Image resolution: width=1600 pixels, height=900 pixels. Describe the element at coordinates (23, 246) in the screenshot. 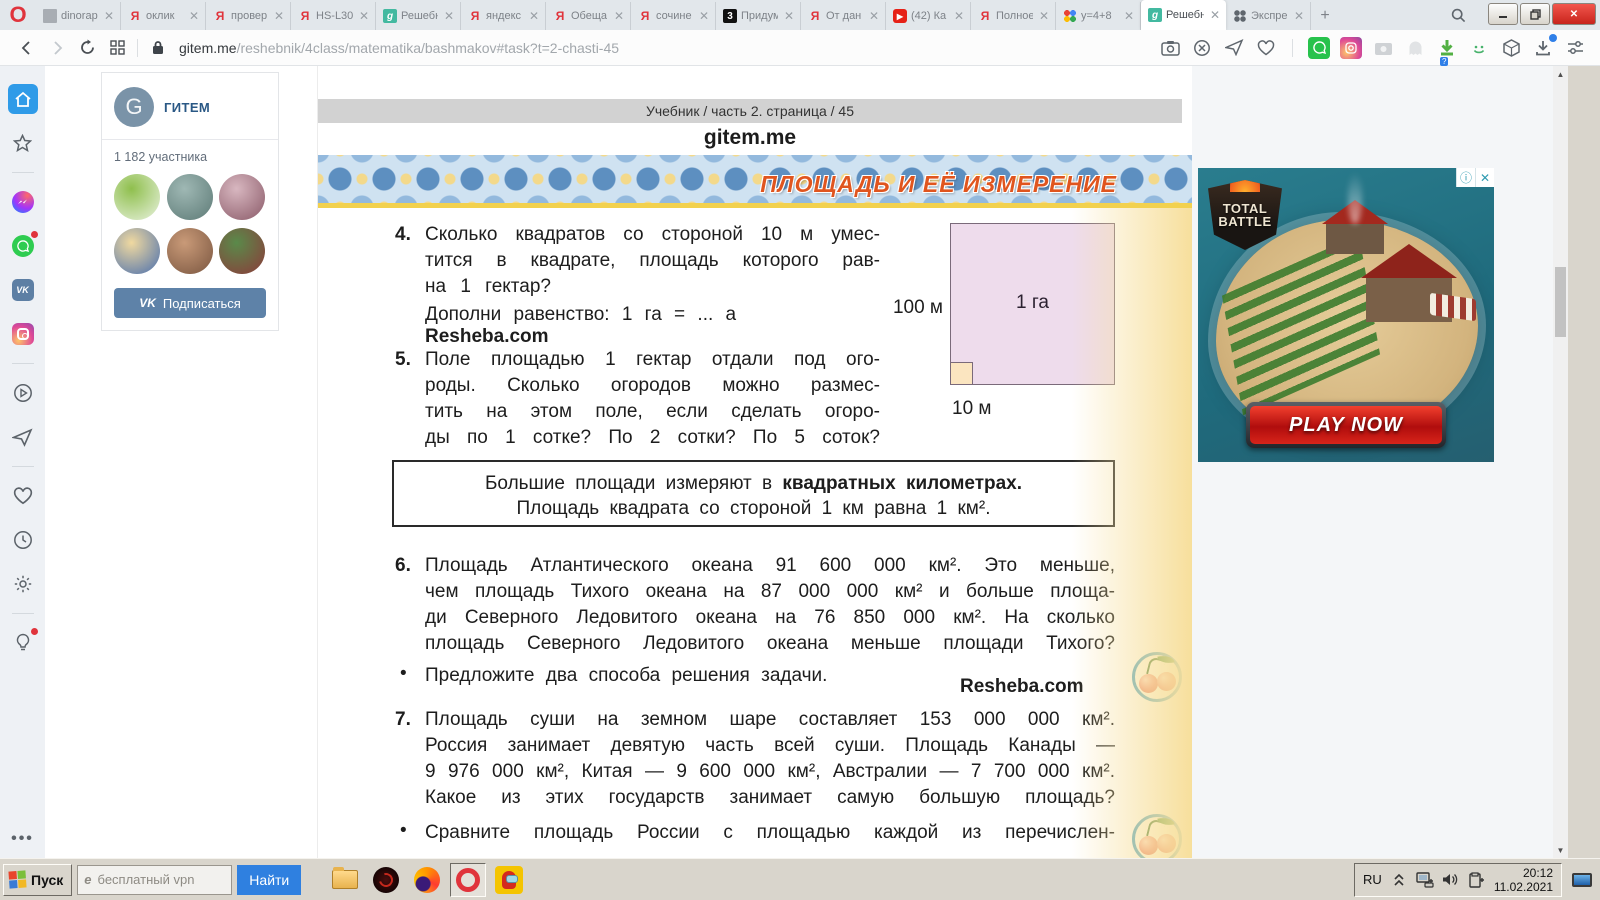

I see `whatsapp-icon` at that location.